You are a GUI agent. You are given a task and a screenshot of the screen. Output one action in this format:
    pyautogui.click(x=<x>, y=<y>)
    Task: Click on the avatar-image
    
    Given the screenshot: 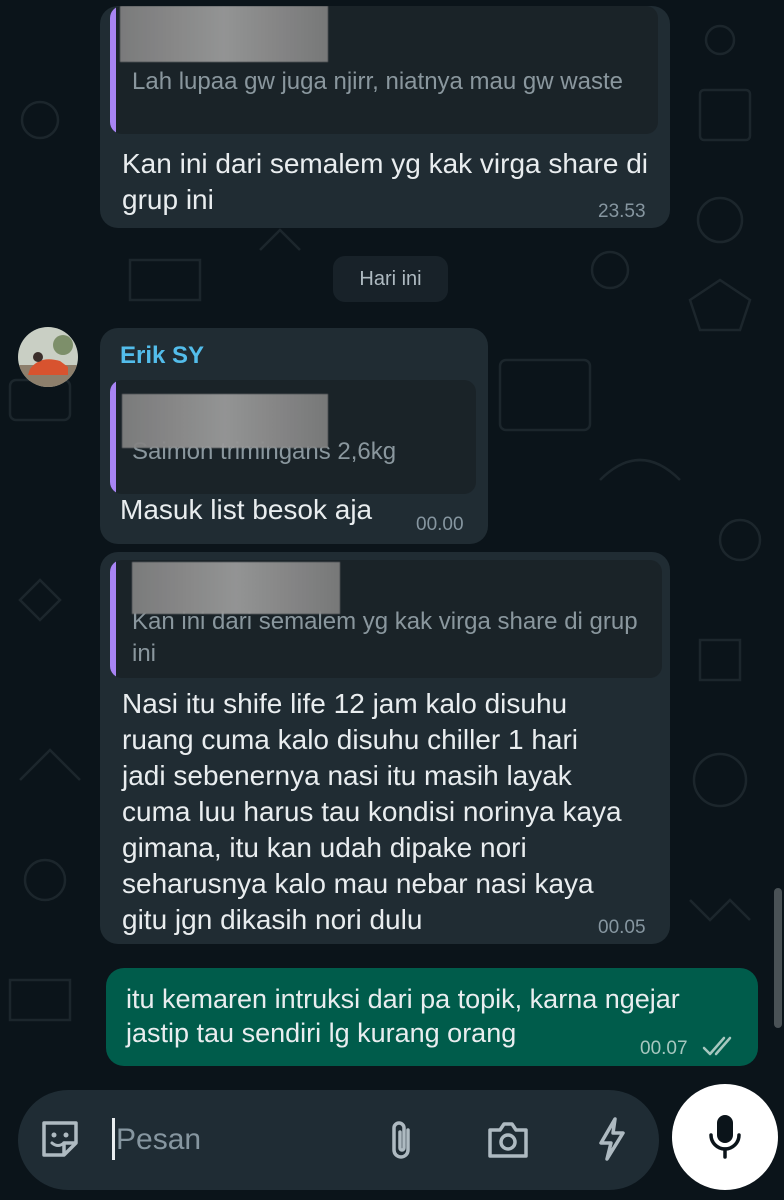 What is the action you would take?
    pyautogui.click(x=48, y=357)
    